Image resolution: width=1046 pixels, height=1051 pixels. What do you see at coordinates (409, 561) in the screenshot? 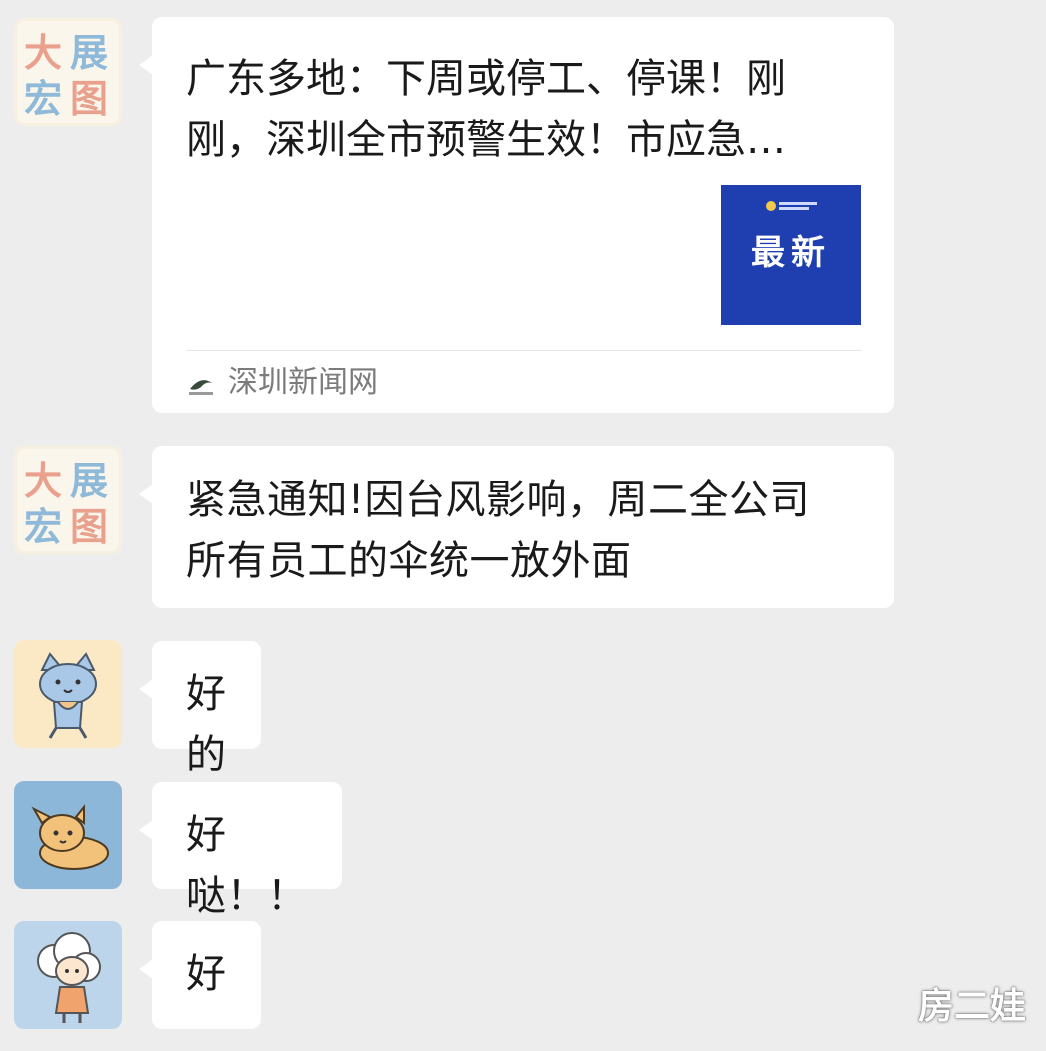
I see `message-text-line2: 所有员工的伞统一放外面` at bounding box center [409, 561].